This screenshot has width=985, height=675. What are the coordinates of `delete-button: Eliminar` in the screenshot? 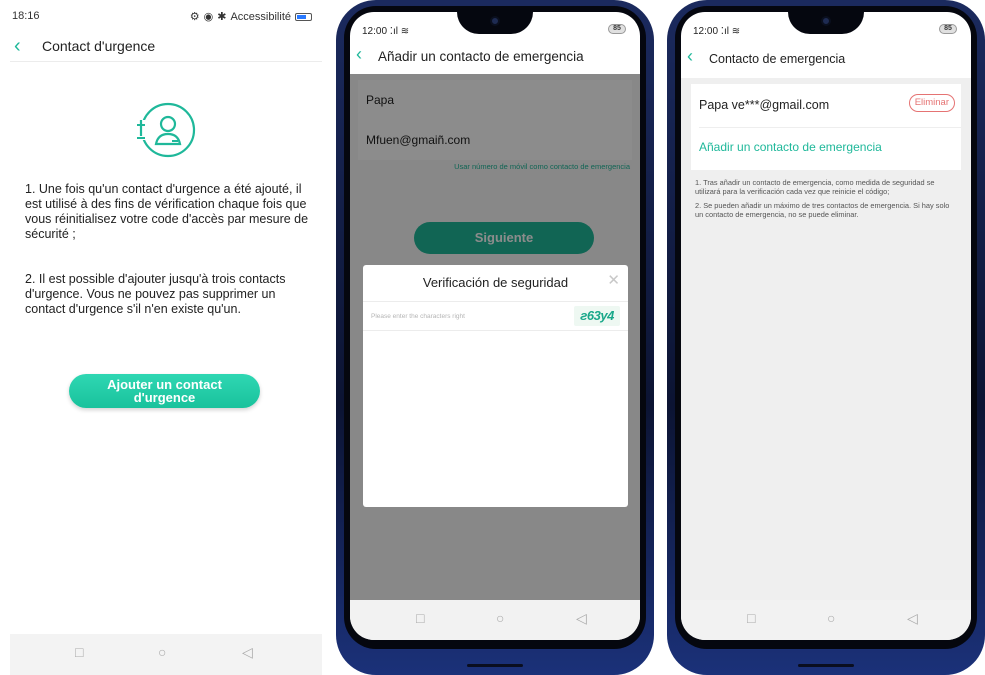 It's located at (931, 103).